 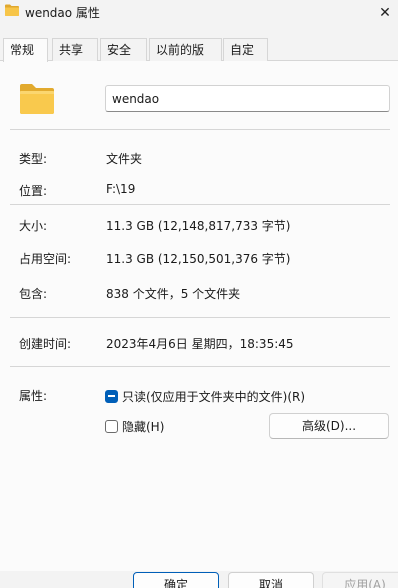 I want to click on type-label: 类型:, so click(x=33, y=159).